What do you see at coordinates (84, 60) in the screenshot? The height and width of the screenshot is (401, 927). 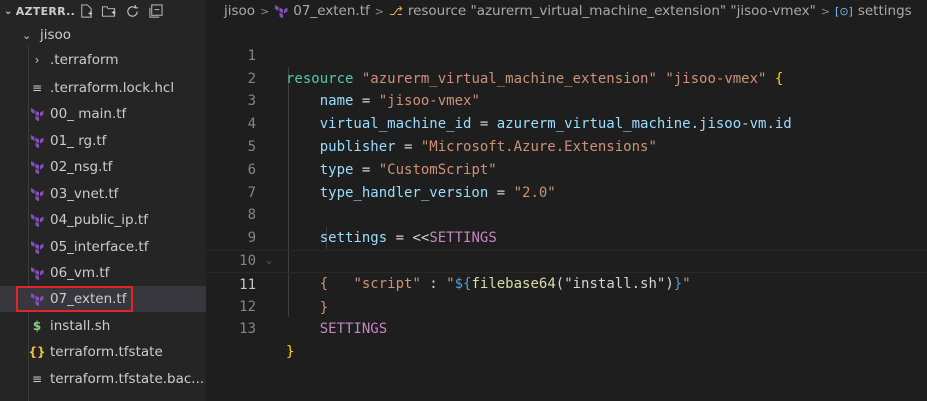 I see `tree-item-label: .terraform` at bounding box center [84, 60].